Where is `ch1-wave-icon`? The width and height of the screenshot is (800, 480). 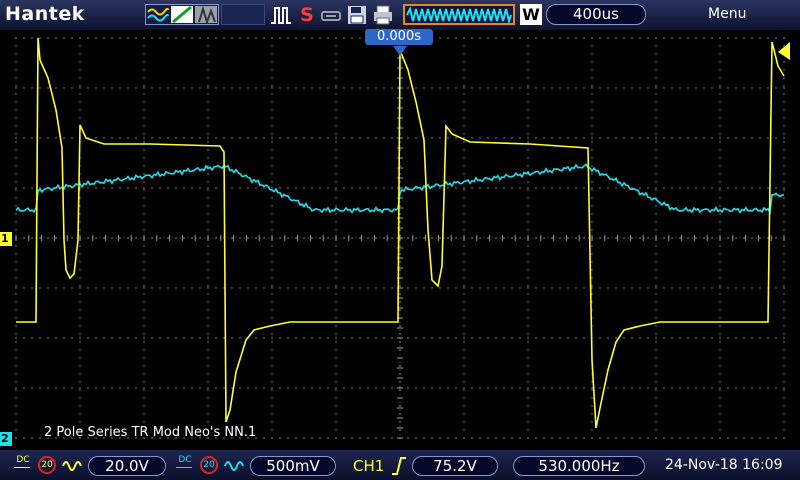 ch1-wave-icon is located at coordinates (72, 466).